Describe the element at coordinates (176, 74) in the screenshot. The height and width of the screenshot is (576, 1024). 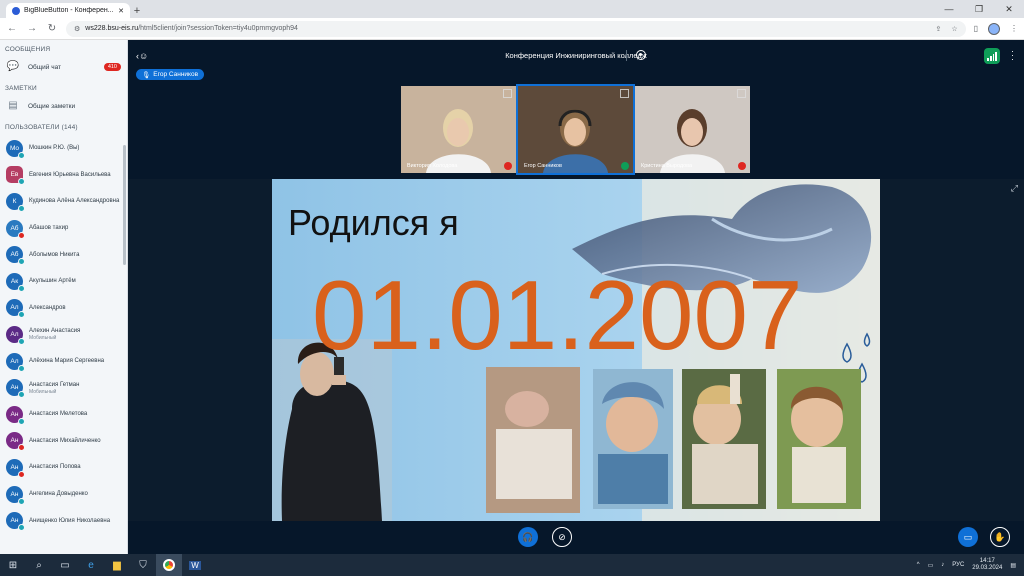
I see `talking-user-name: Егор Санников` at that location.